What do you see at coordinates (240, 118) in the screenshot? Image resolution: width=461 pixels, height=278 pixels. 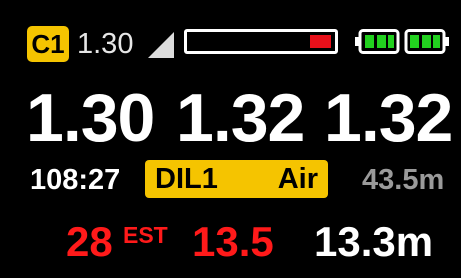 I see `ppo2-sensor-2: 1.32` at bounding box center [240, 118].